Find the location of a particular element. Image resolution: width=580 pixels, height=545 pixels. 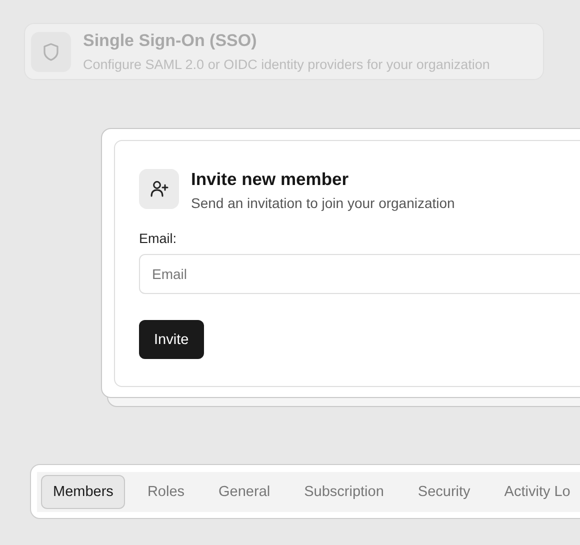

invite-subtitle: Send an invitation to join your organization is located at coordinates (323, 203).